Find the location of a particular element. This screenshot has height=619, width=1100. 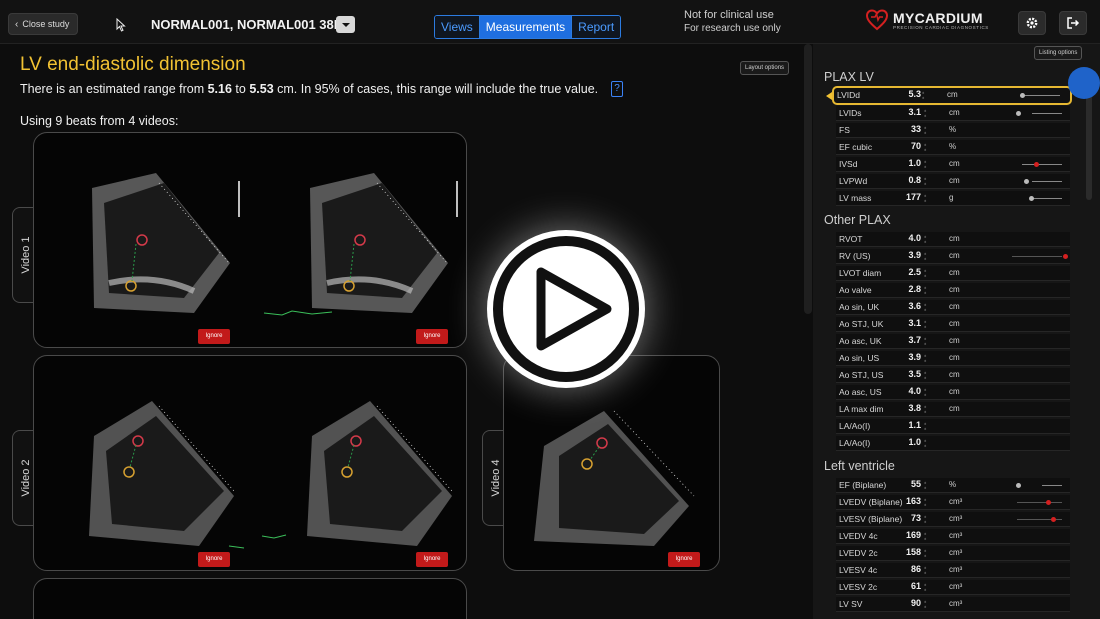

measurement-row: Ao STJ, US 3.5 ± ± cm is located at coordinates (953, 375).